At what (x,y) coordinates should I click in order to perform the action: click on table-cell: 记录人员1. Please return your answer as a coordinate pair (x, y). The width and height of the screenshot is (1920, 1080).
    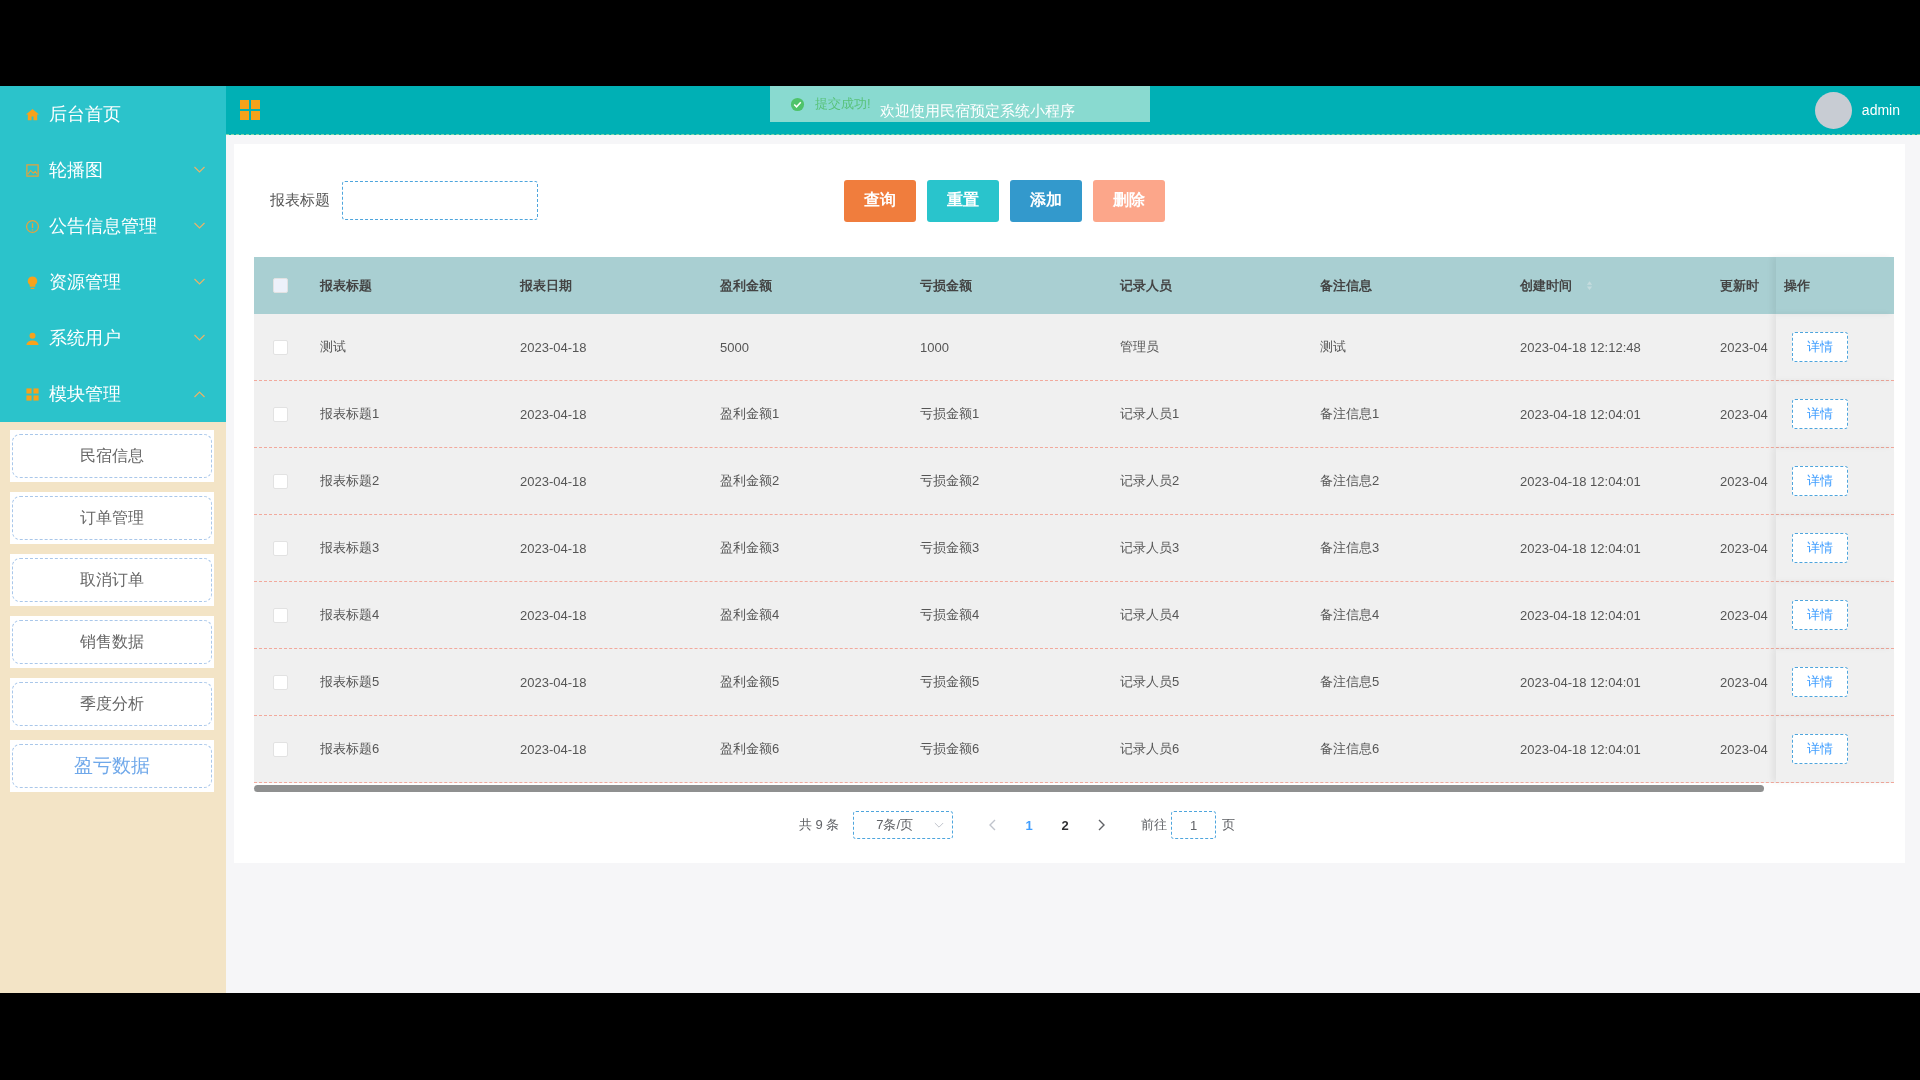
    Looking at the image, I should click on (1150, 414).